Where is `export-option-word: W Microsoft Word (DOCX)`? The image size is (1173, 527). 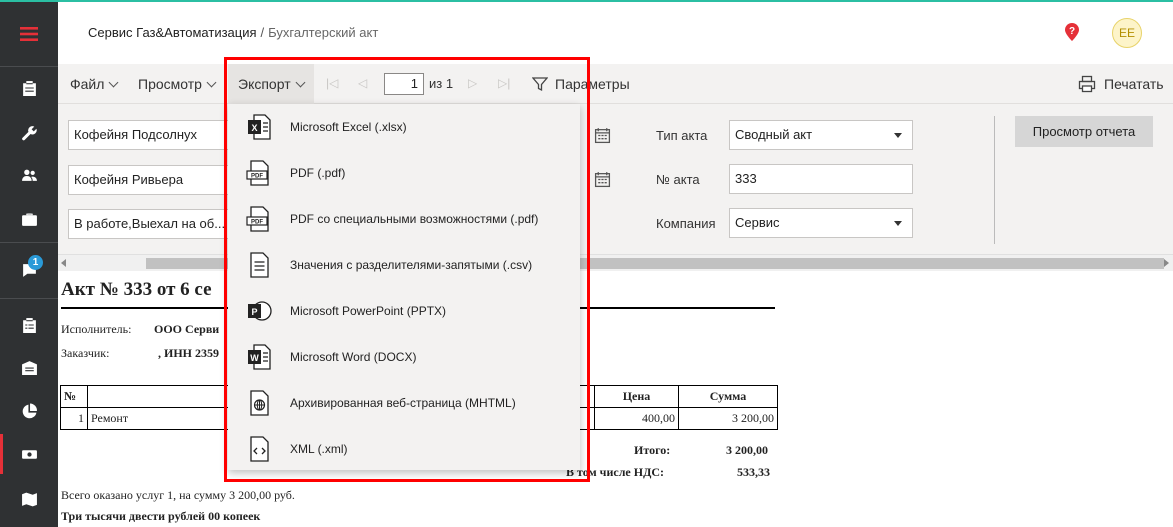 export-option-word: W Microsoft Word (DOCX) is located at coordinates (404, 357).